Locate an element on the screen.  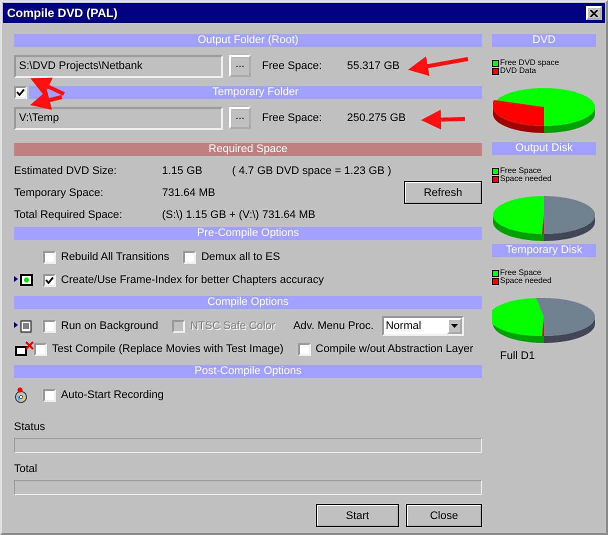
path-field: V:\Temp is located at coordinates (118, 118).